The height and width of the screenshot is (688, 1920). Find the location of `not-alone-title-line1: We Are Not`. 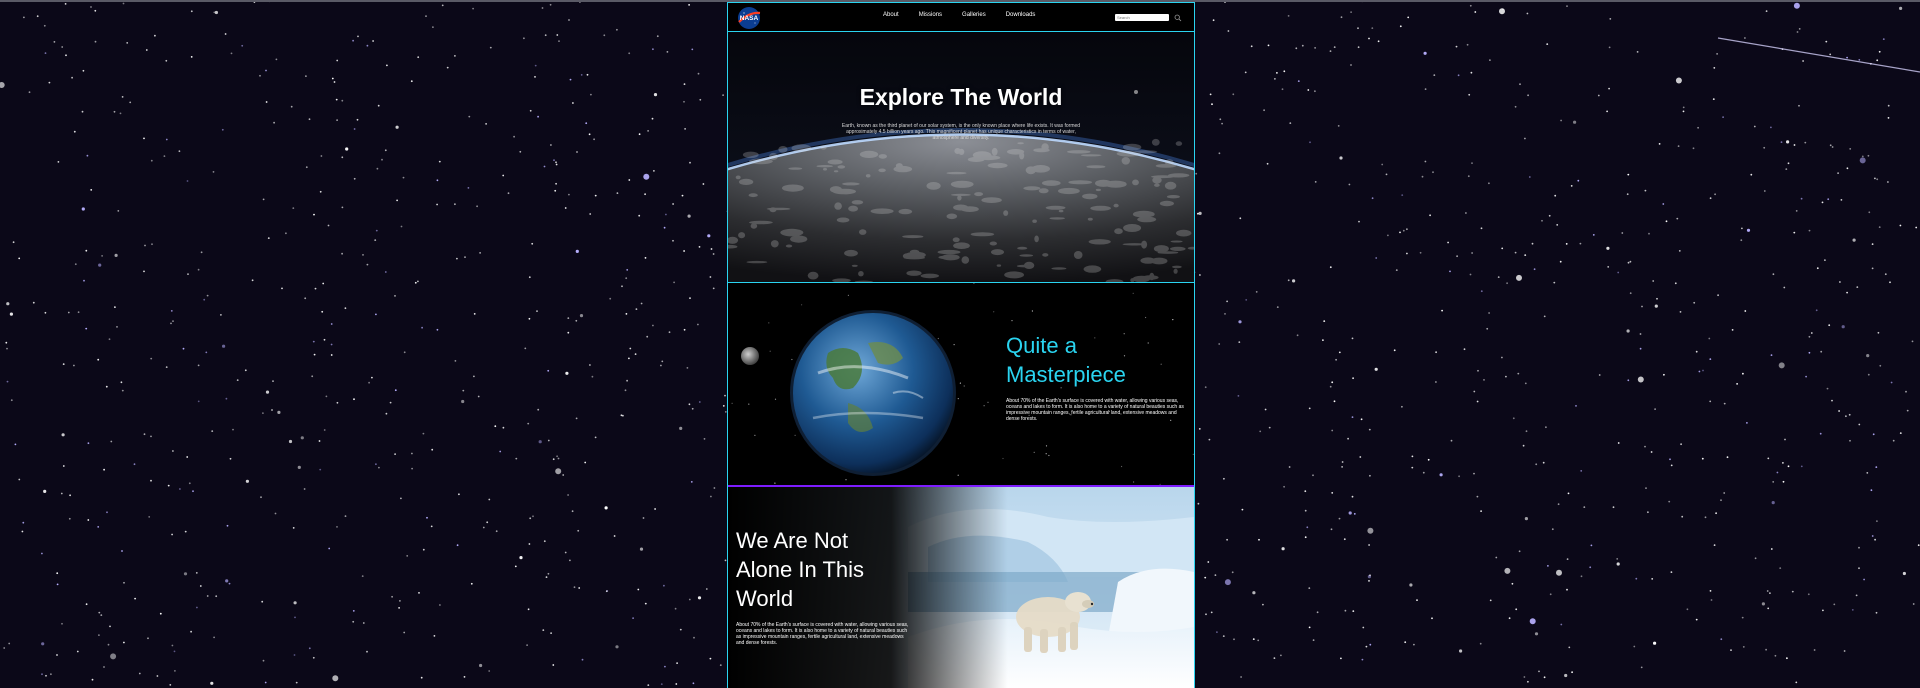

not-alone-title-line1: We Are Not is located at coordinates (792, 540).